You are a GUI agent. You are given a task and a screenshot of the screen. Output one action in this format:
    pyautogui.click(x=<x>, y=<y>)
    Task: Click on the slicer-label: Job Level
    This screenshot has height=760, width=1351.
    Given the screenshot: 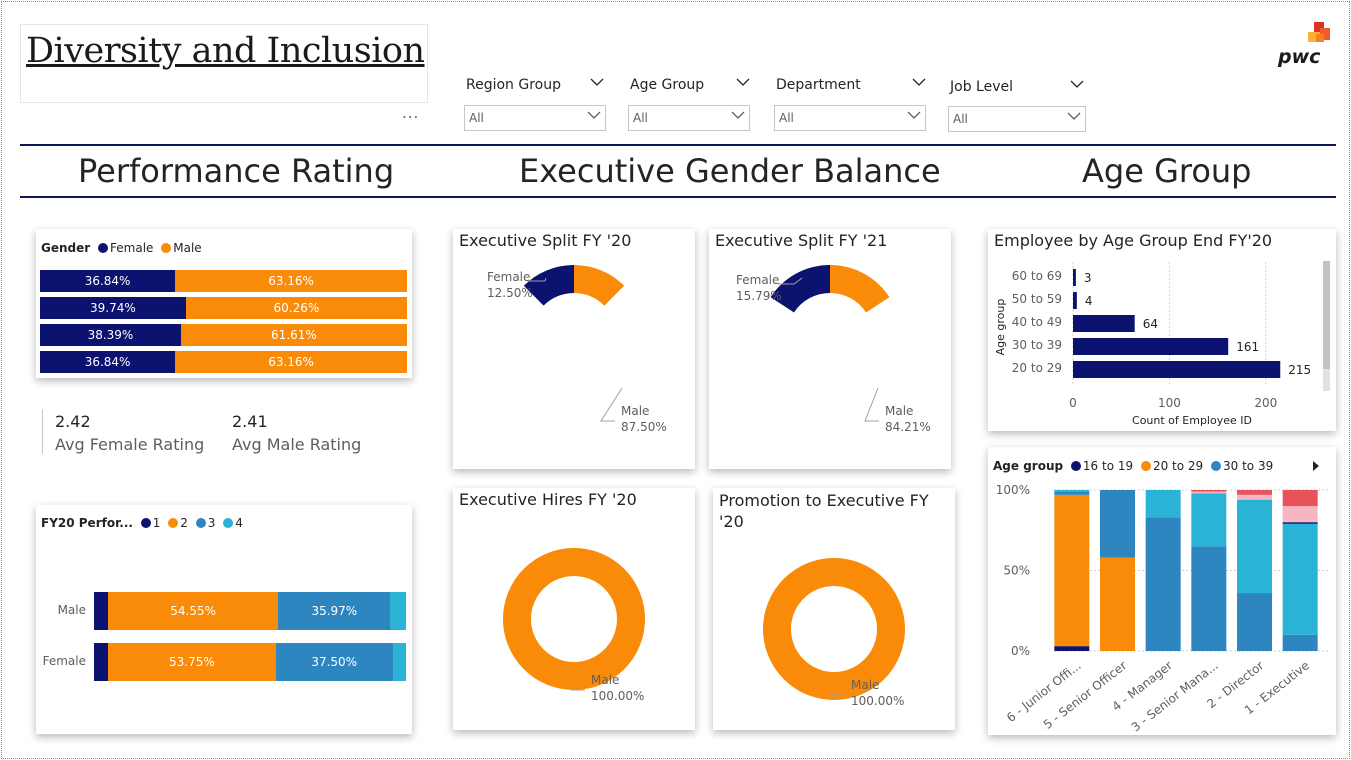 What is the action you would take?
    pyautogui.click(x=981, y=87)
    